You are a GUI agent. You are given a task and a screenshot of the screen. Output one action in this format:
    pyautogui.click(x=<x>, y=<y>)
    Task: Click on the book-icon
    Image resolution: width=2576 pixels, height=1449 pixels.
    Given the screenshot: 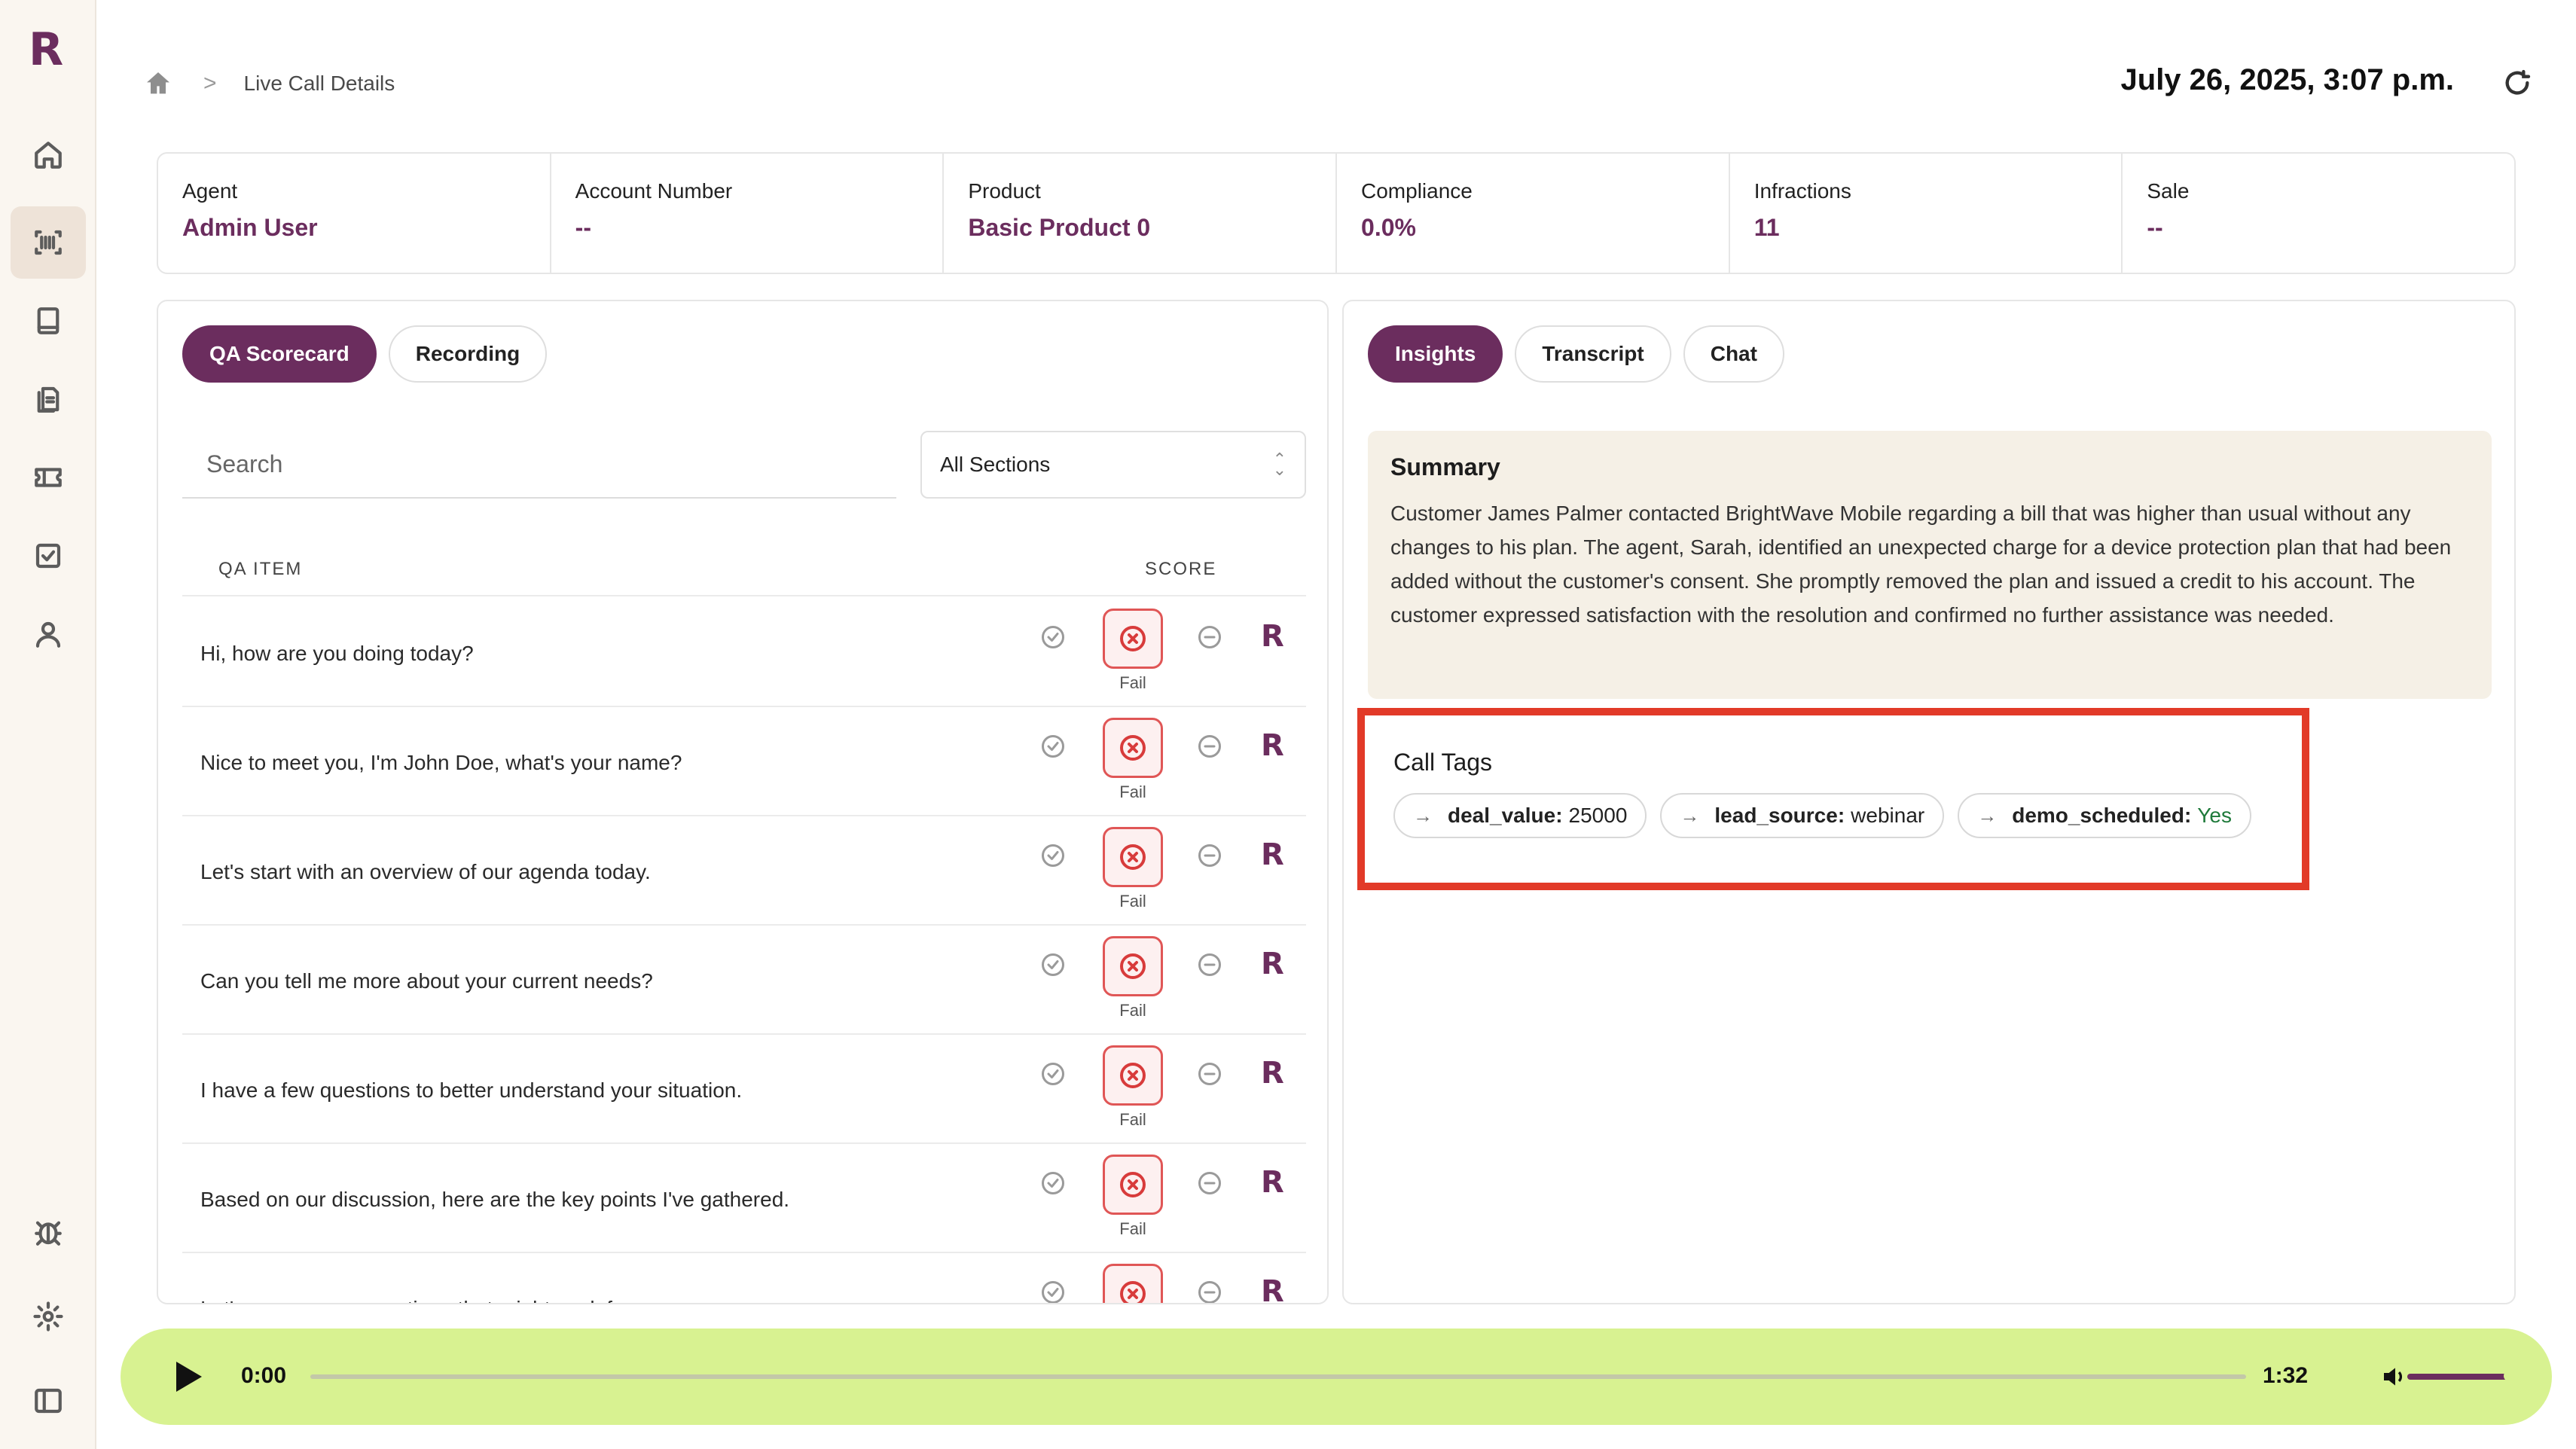 What is the action you would take?
    pyautogui.click(x=48, y=321)
    